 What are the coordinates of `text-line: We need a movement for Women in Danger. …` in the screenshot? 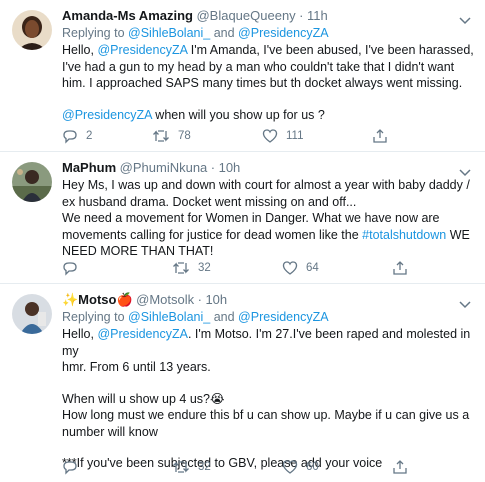 It's located at (251, 218).